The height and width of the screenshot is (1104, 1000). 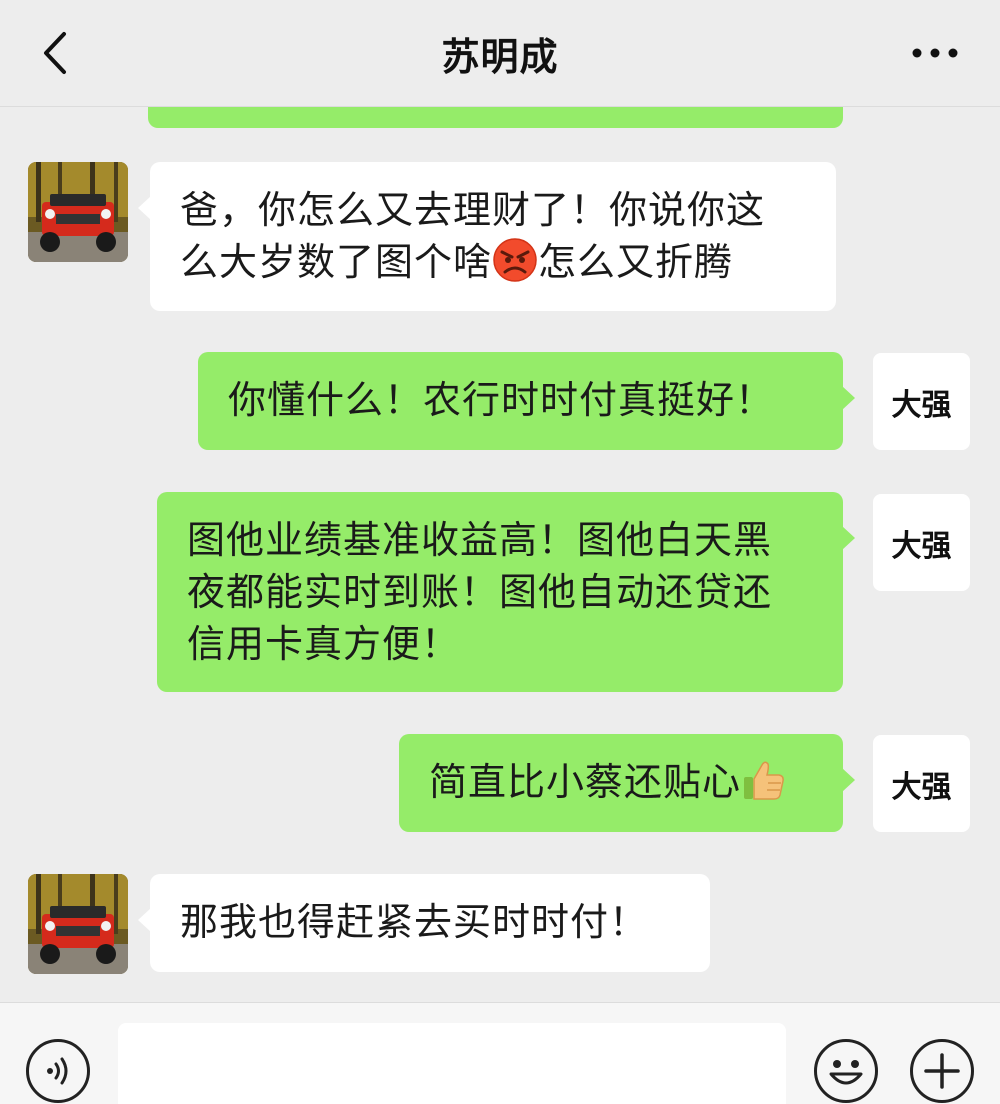 What do you see at coordinates (585, 782) in the screenshot?
I see `message-text: 简直比小蔡还贴心` at bounding box center [585, 782].